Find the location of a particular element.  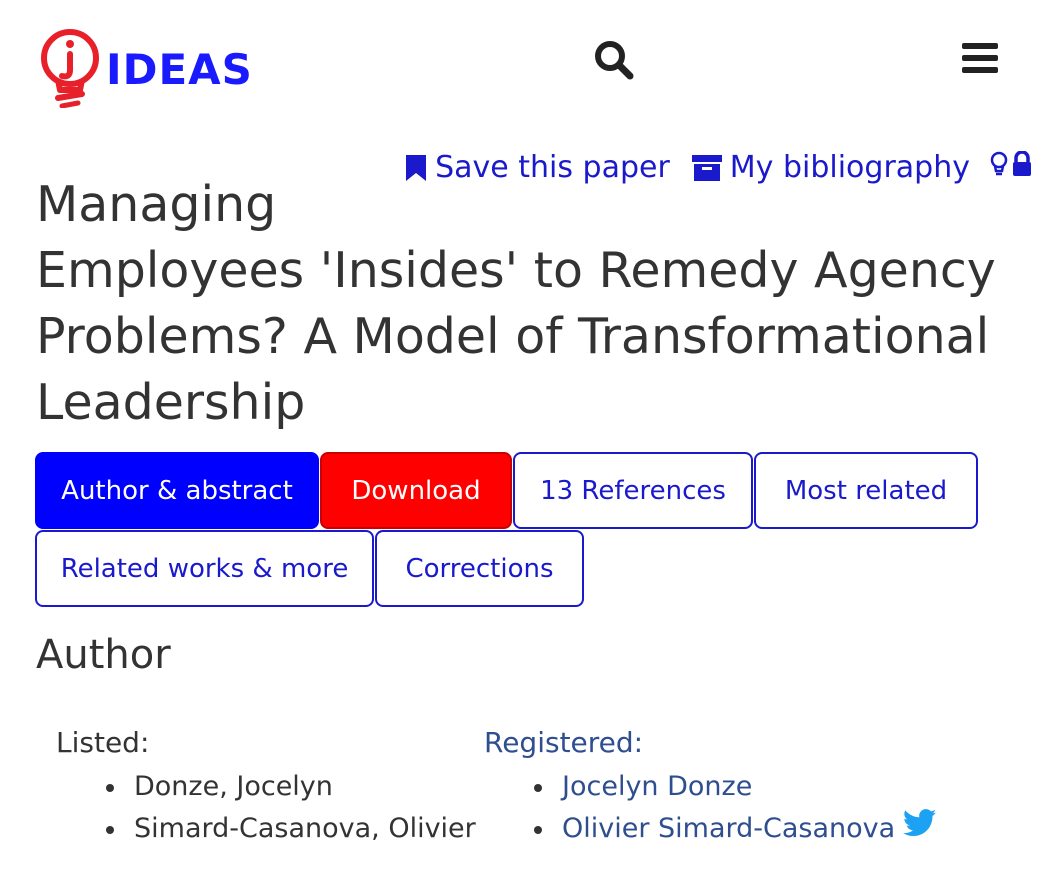

list-item: Jocelyn Donze is located at coordinates (734, 787).